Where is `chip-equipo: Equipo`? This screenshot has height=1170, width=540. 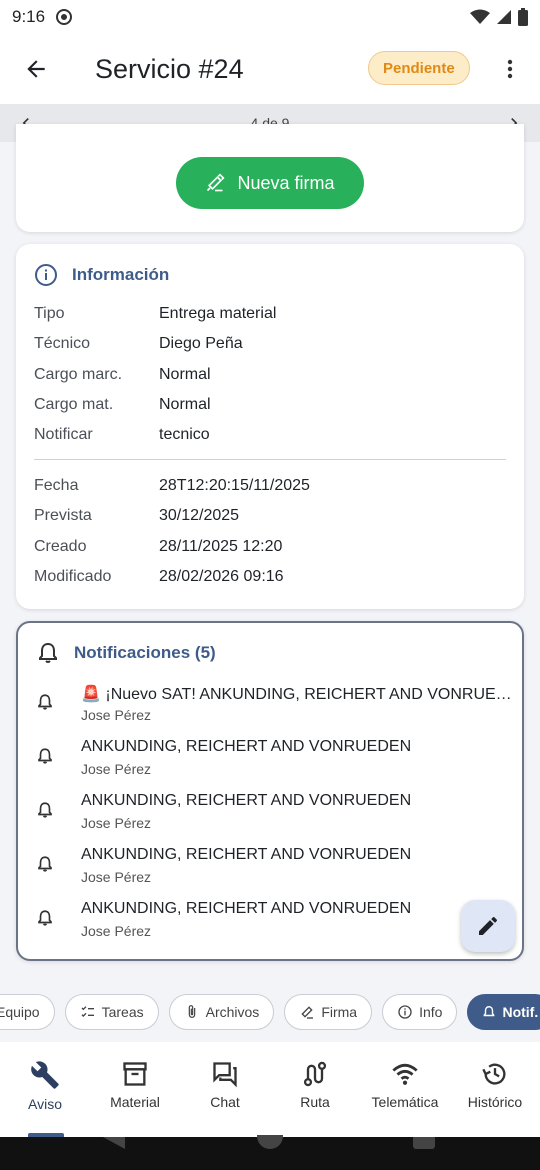 chip-equipo: Equipo is located at coordinates (27, 1012).